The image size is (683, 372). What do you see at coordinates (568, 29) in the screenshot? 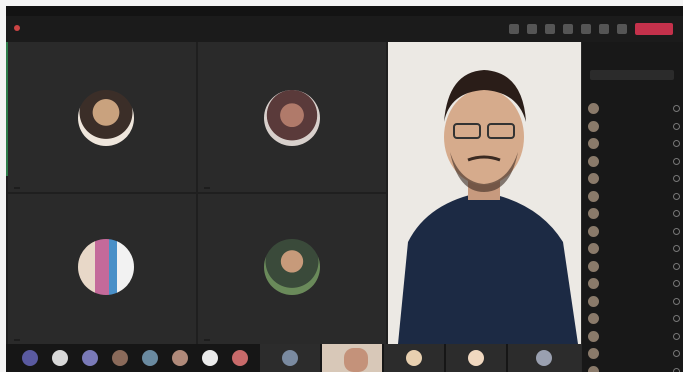
I see `more-icon` at bounding box center [568, 29].